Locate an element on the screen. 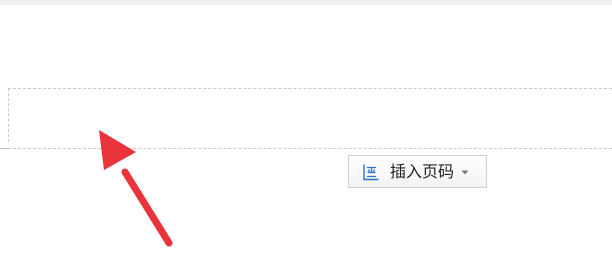 This screenshot has width=612, height=275. insert-page-number-label: 插入页码 is located at coordinates (422, 171).